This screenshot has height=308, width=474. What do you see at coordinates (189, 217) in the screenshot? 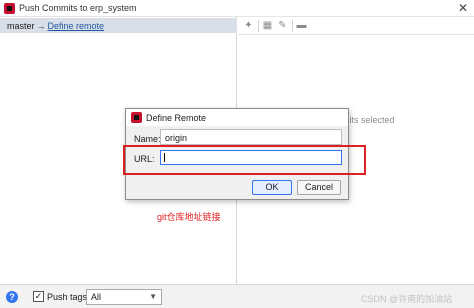
I see `annotation-text: git仓库地址链接` at bounding box center [189, 217].